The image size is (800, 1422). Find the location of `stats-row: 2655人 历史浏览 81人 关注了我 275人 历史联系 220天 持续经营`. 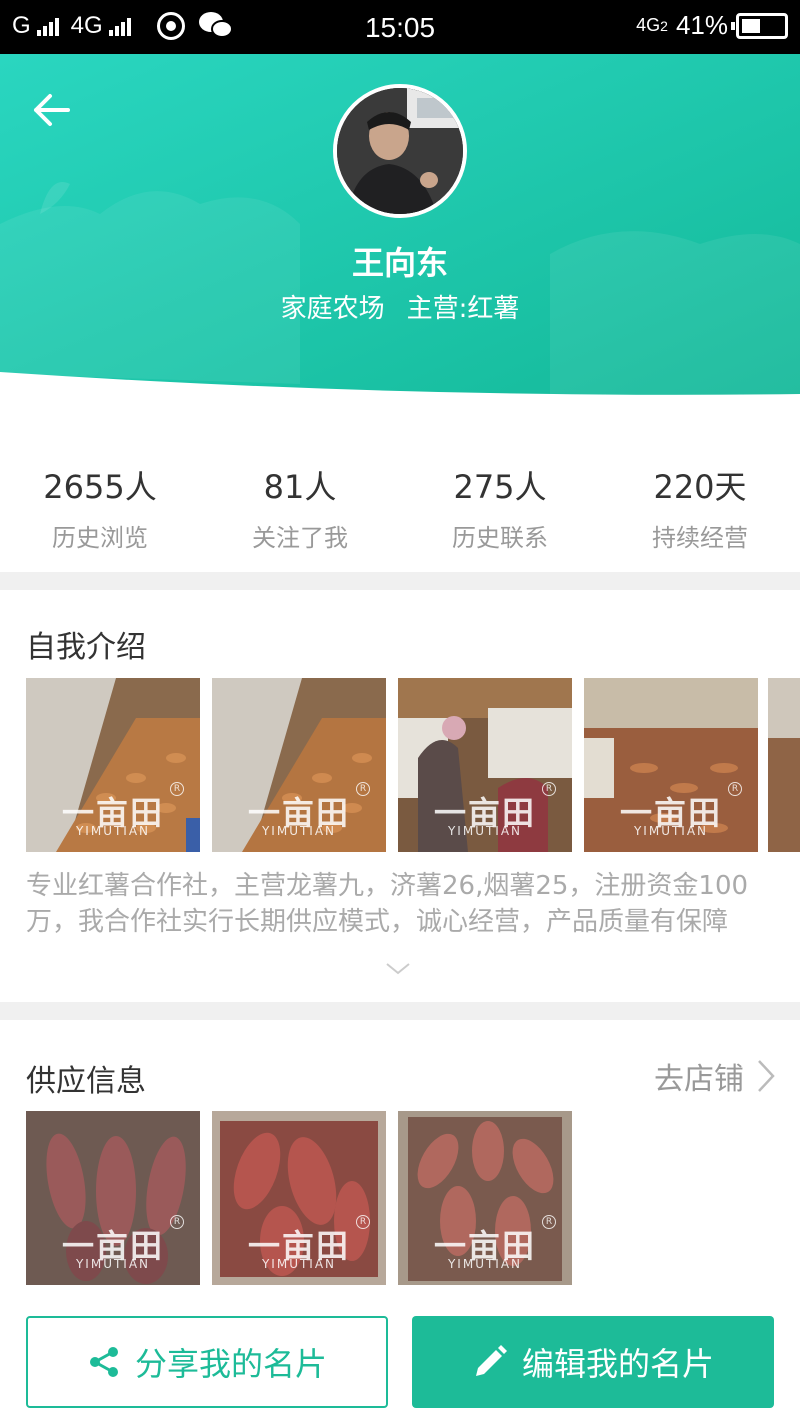

stats-row: 2655人 历史浏览 81人 关注了我 275人 历史联系 220天 持续经营 is located at coordinates (400, 507).